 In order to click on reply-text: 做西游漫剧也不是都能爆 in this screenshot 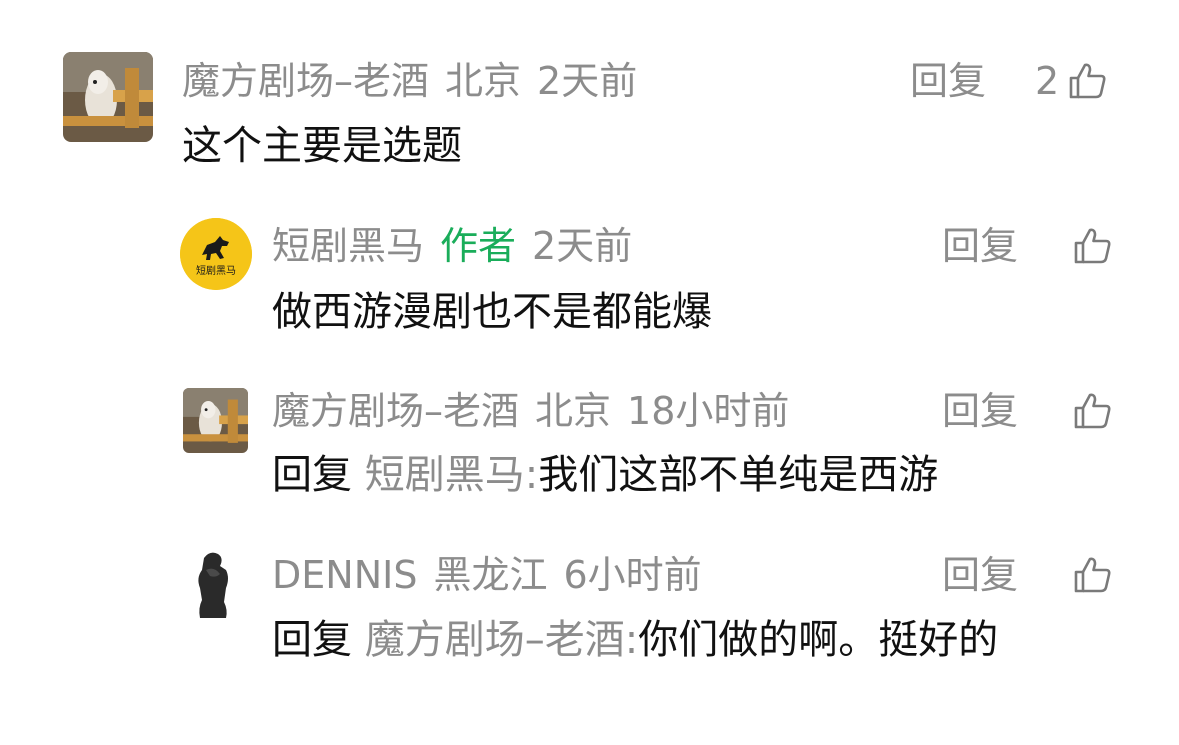, I will do `click(492, 312)`.